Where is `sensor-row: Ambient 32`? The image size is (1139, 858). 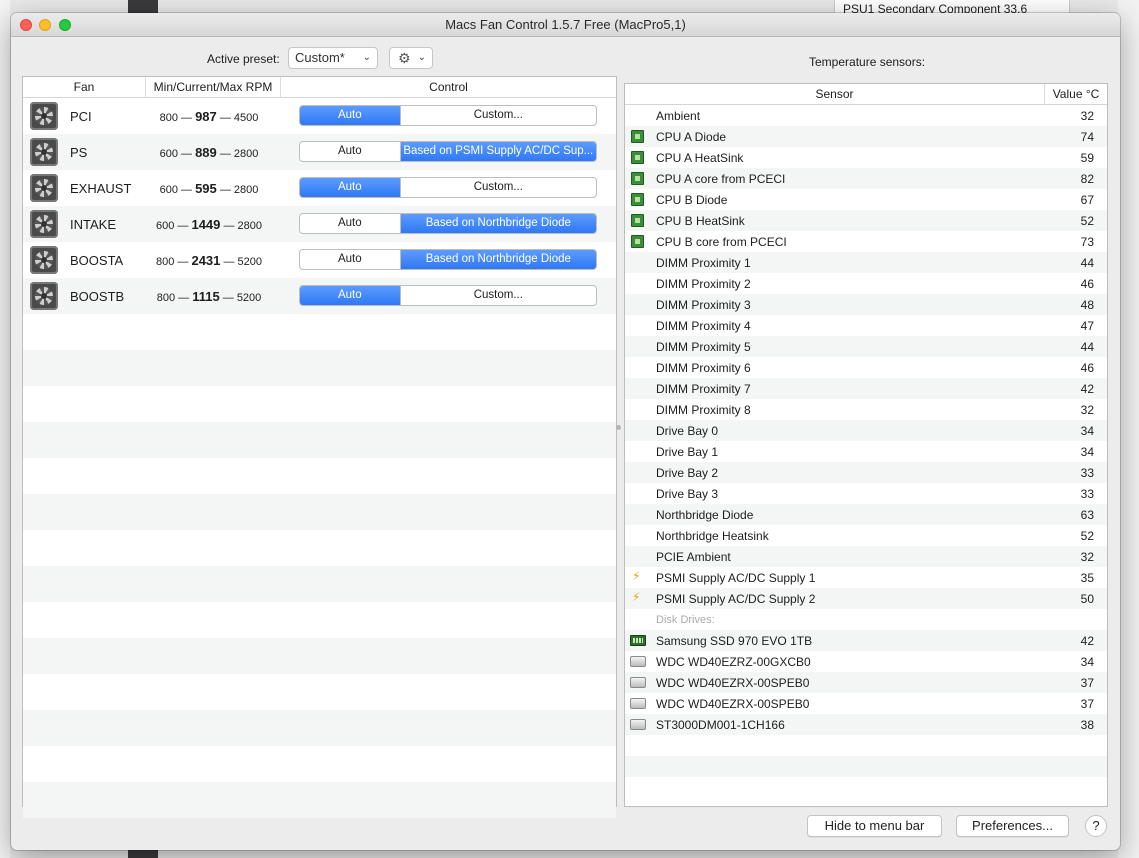
sensor-row: Ambient 32 is located at coordinates (866, 115).